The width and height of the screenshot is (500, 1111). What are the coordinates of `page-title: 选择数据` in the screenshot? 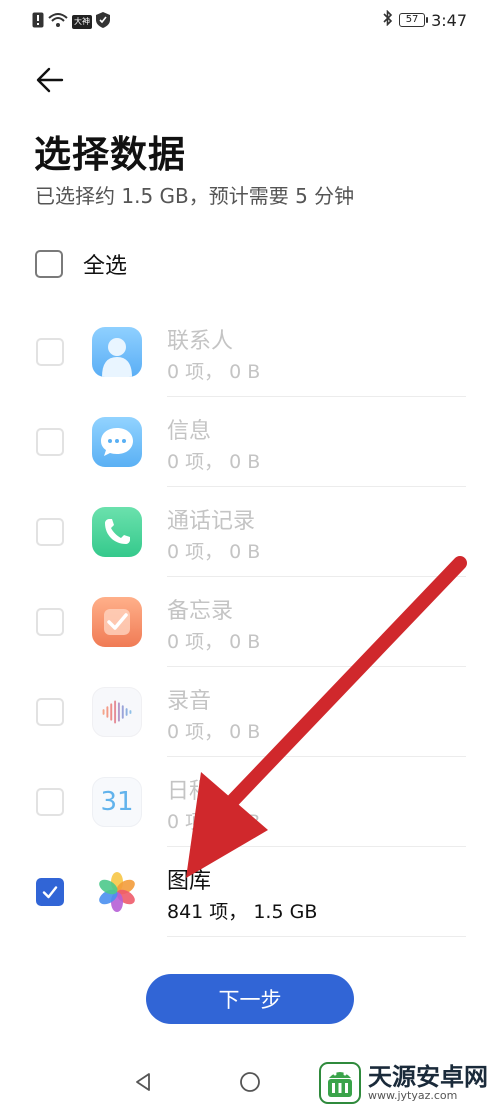 It's located at (110, 154).